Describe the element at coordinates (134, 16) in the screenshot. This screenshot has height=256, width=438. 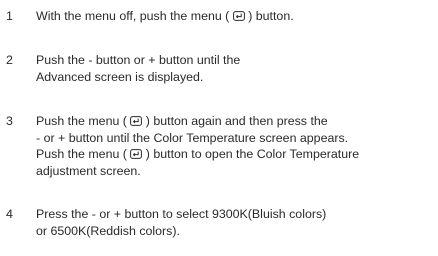
I see `text-segment: With the menu off, push the menu (` at that location.